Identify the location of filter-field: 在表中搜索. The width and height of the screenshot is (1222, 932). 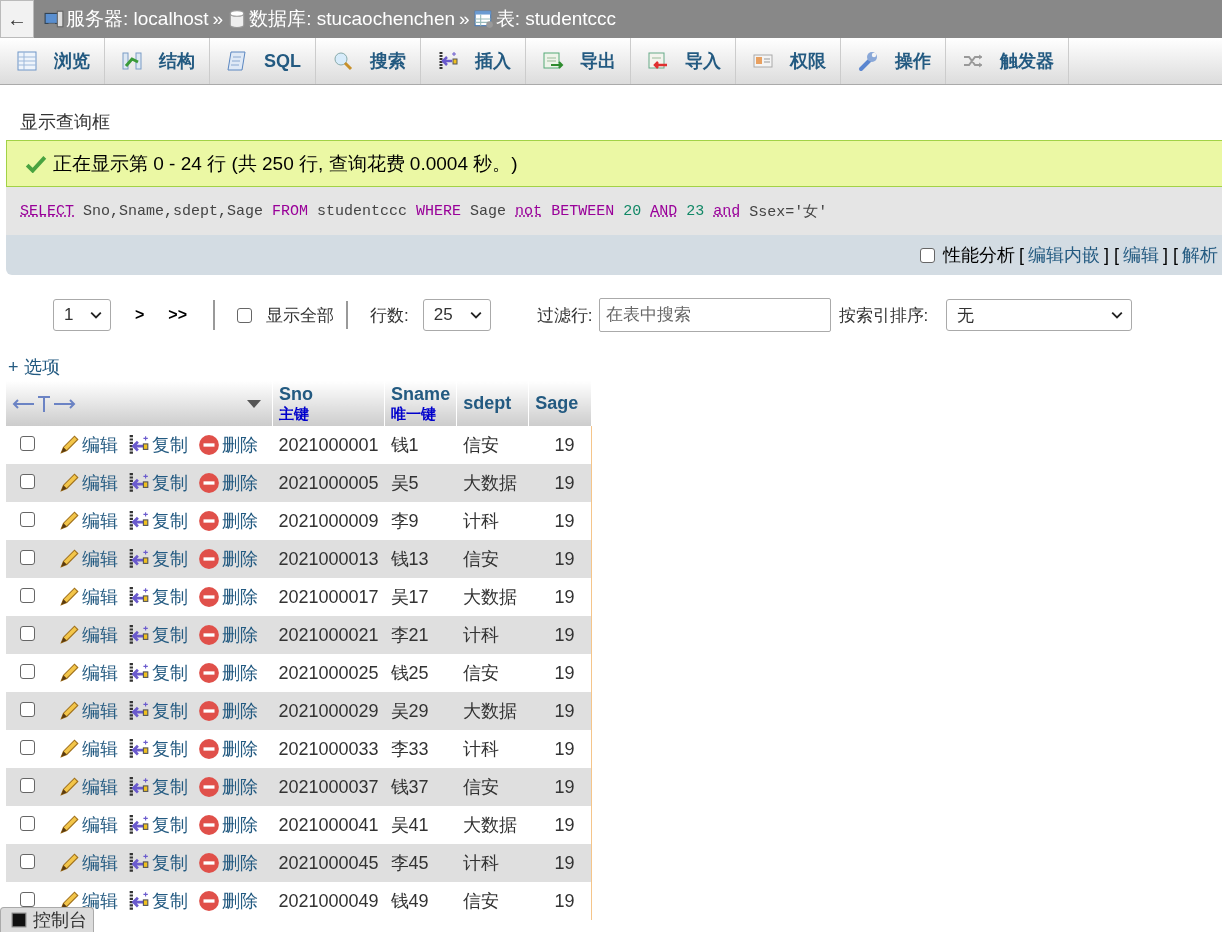
(714, 315).